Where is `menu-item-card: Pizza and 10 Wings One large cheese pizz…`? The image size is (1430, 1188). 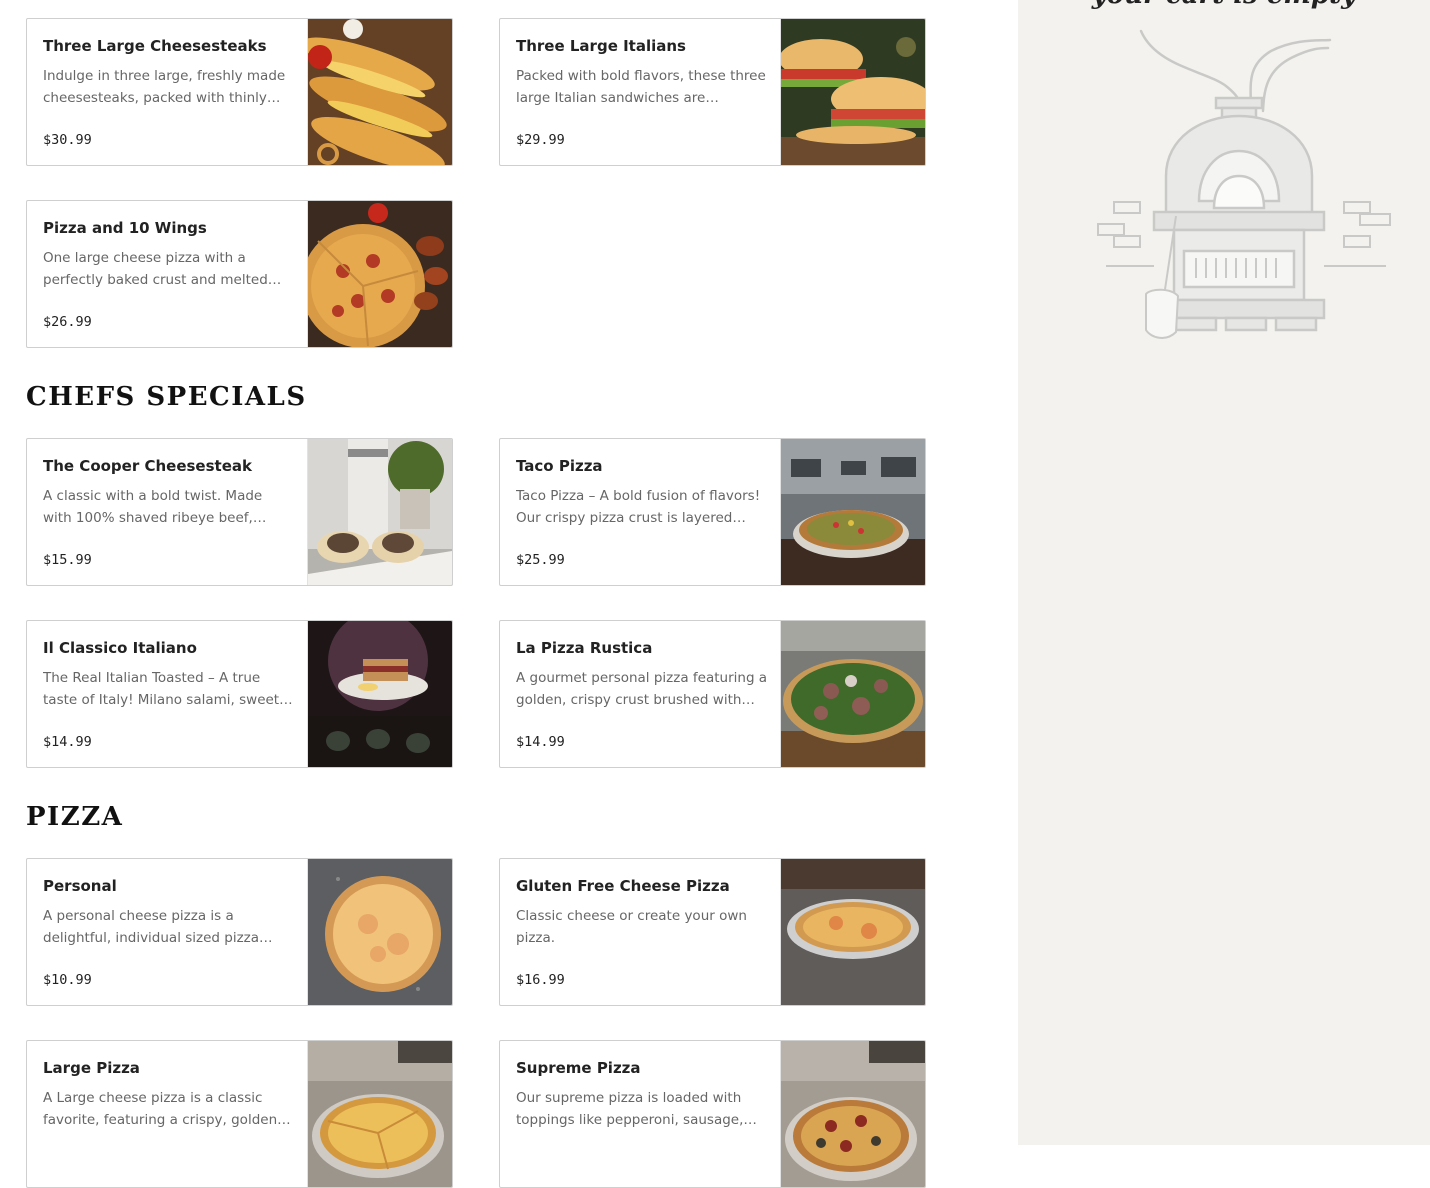 menu-item-card: Pizza and 10 Wings One large cheese pizz… is located at coordinates (239, 274).